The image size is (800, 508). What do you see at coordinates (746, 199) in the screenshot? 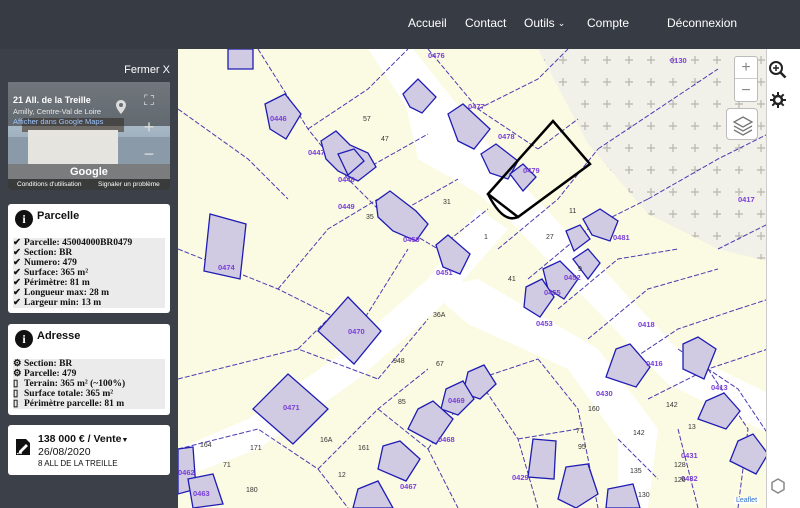
I see `parcel-label: 0417` at bounding box center [746, 199].